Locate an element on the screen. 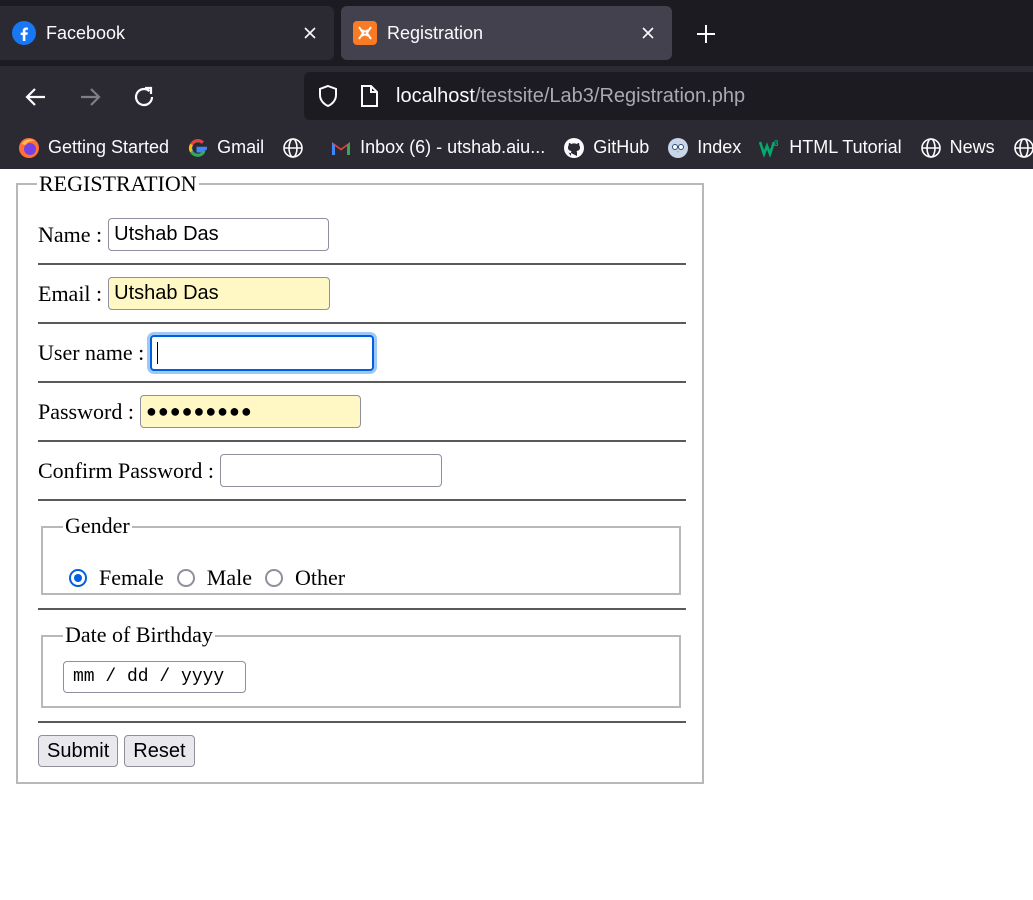  bookmark-html-tutorial: 3 HTML Tutorial is located at coordinates (830, 148).